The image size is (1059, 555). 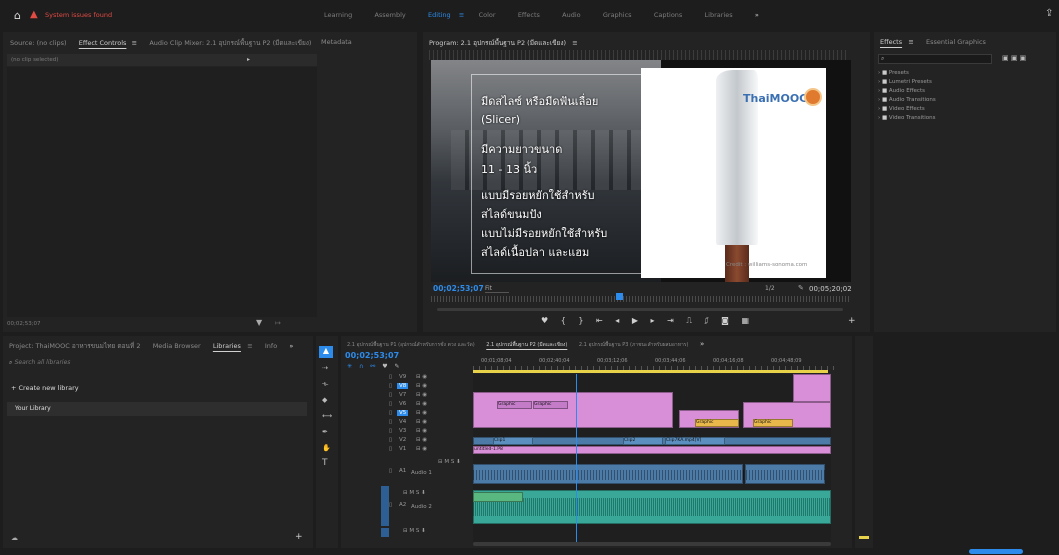 What do you see at coordinates (401, 432) in the screenshot?
I see `track-v3: ▯ V3 ⊟ ◉` at bounding box center [401, 432].